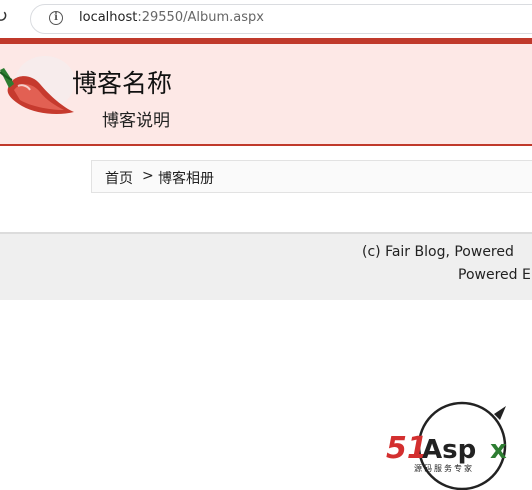 This screenshot has height=490, width=532. Describe the element at coordinates (186, 179) in the screenshot. I see `breadcrumb-current: 博客相册` at that location.